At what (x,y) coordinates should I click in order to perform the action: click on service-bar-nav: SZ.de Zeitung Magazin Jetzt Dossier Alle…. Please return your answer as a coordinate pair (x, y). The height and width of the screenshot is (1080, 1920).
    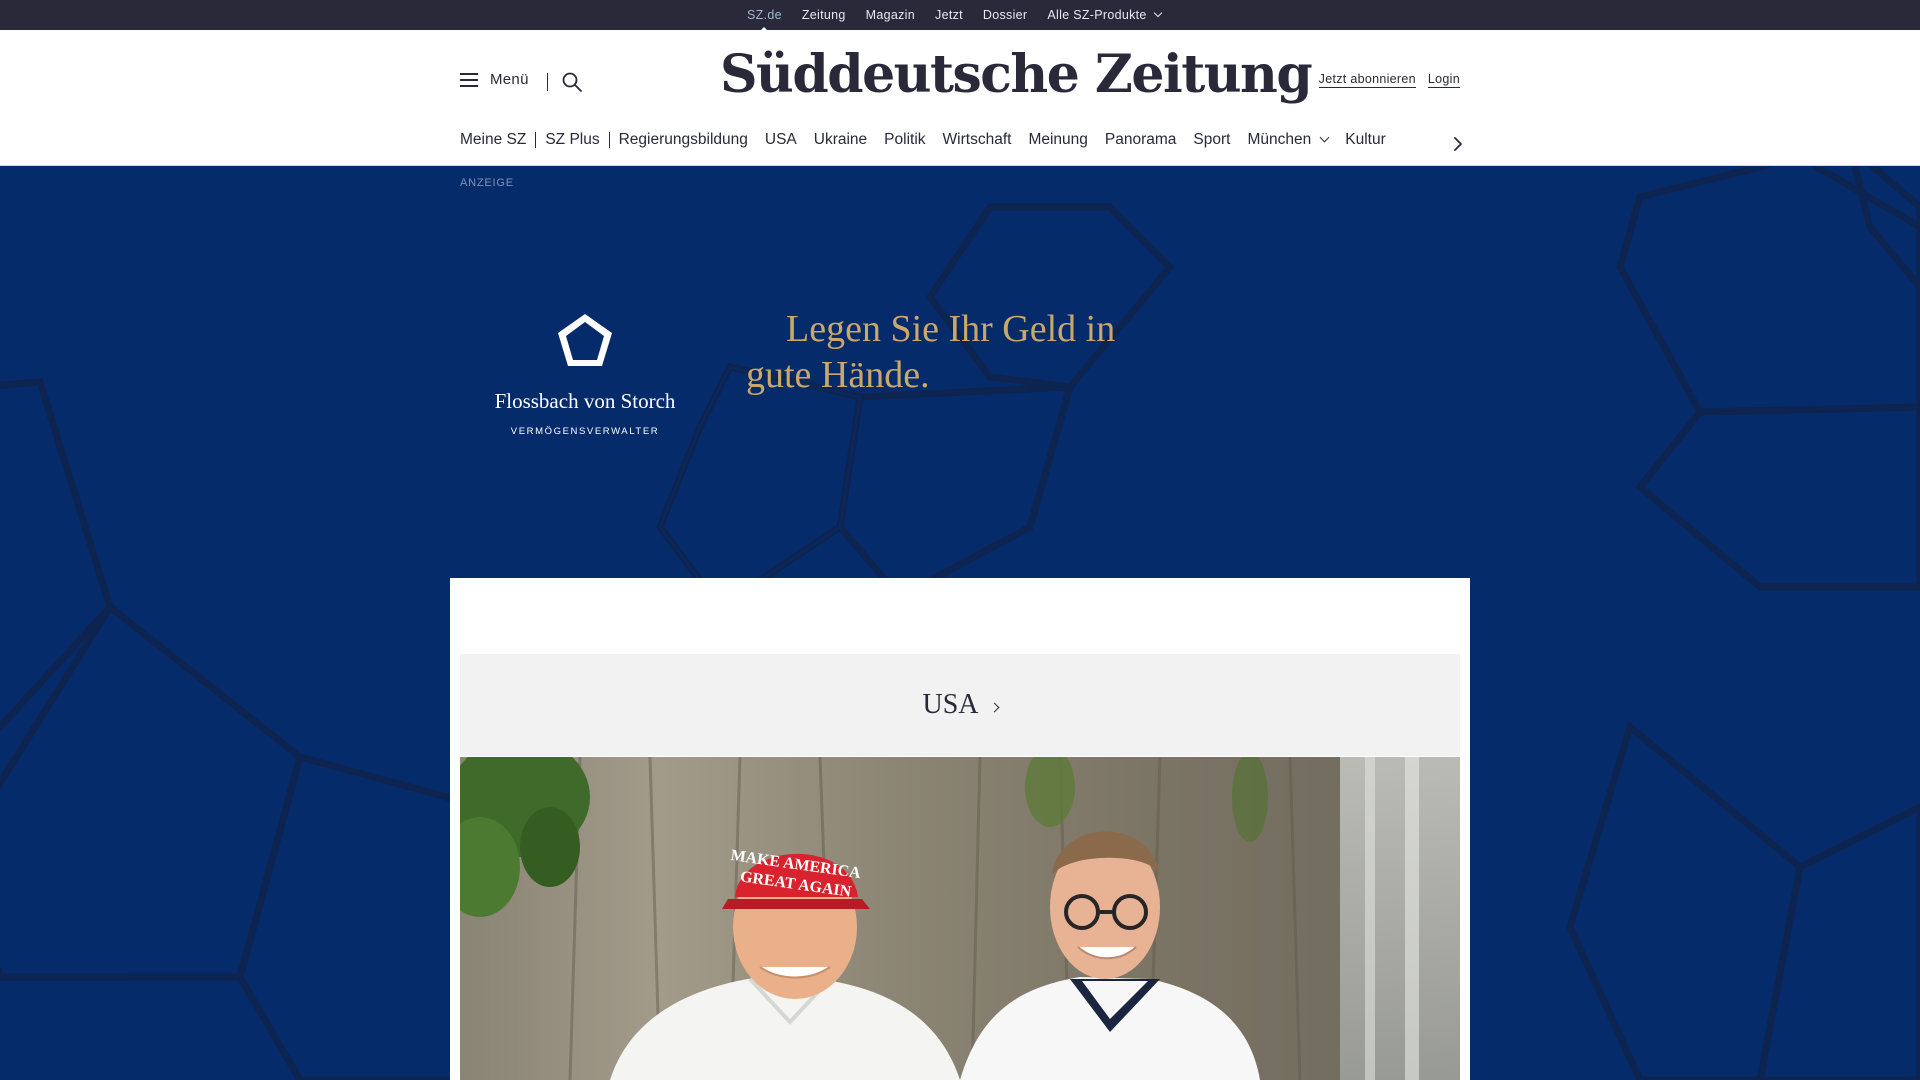
    Looking at the image, I should click on (964, 16).